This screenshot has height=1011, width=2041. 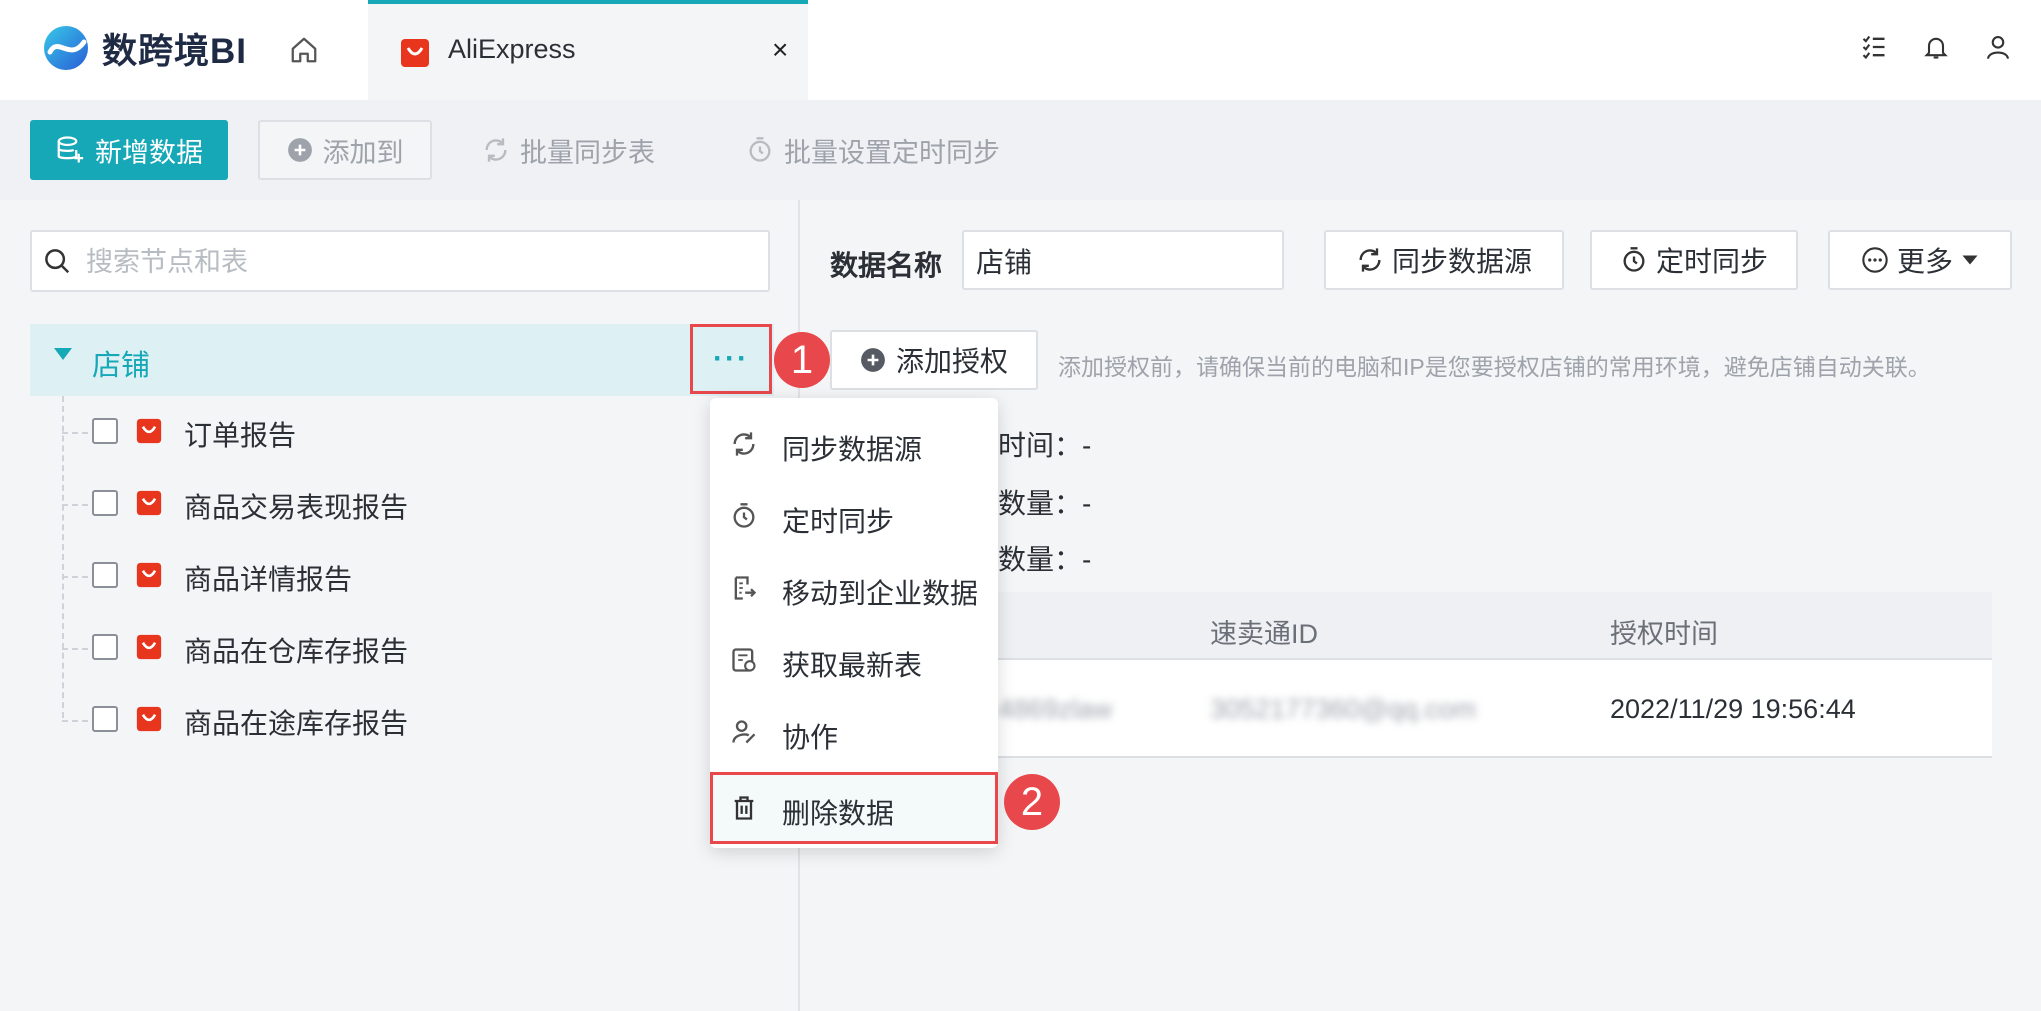 What do you see at coordinates (892, 152) in the screenshot?
I see `batch-schedule-label: 批量设置定时同步` at bounding box center [892, 152].